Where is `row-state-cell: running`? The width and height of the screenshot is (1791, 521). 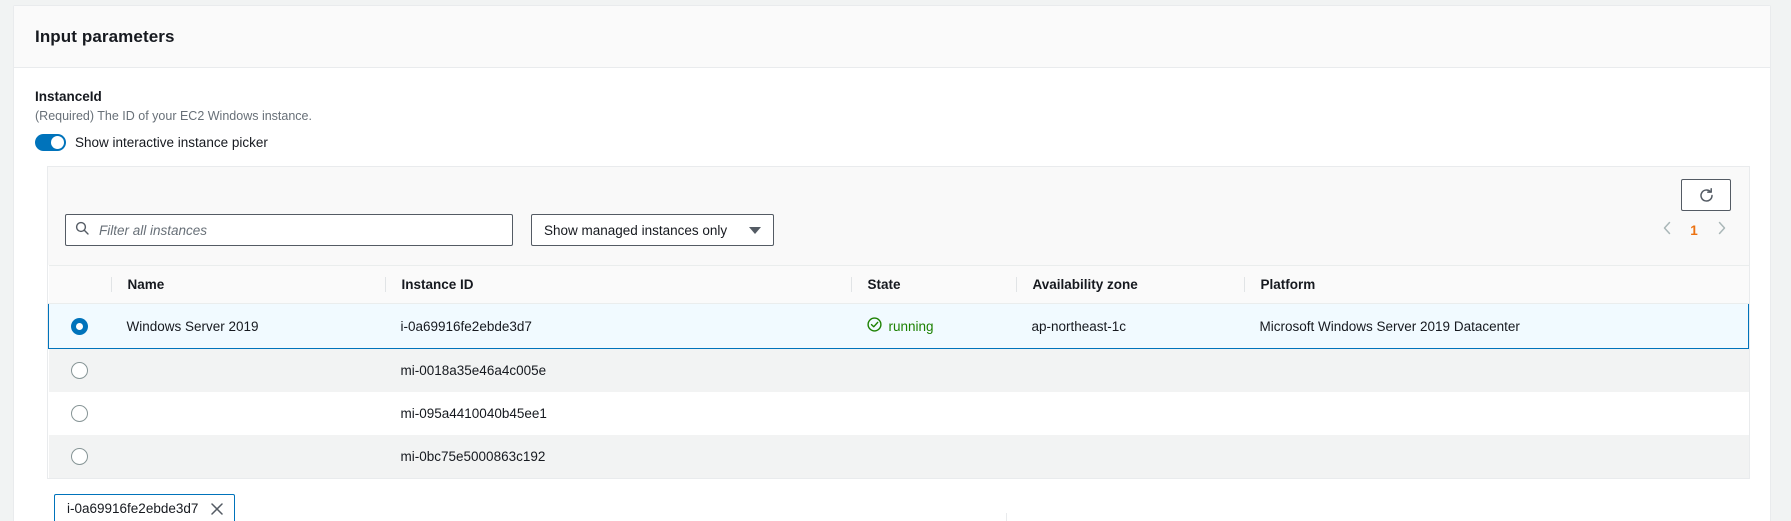
row-state-cell: running is located at coordinates (933, 326).